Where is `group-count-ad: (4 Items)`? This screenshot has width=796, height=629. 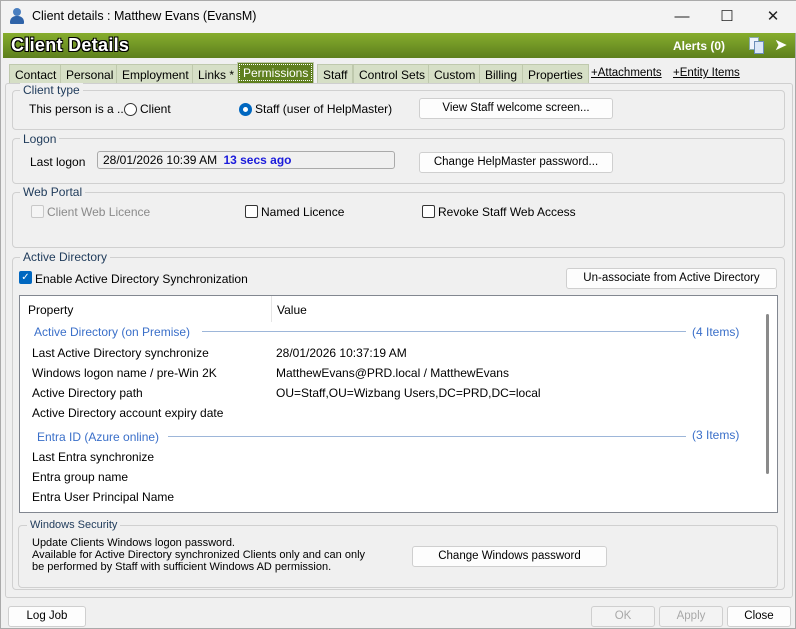 group-count-ad: (4 Items) is located at coordinates (716, 332).